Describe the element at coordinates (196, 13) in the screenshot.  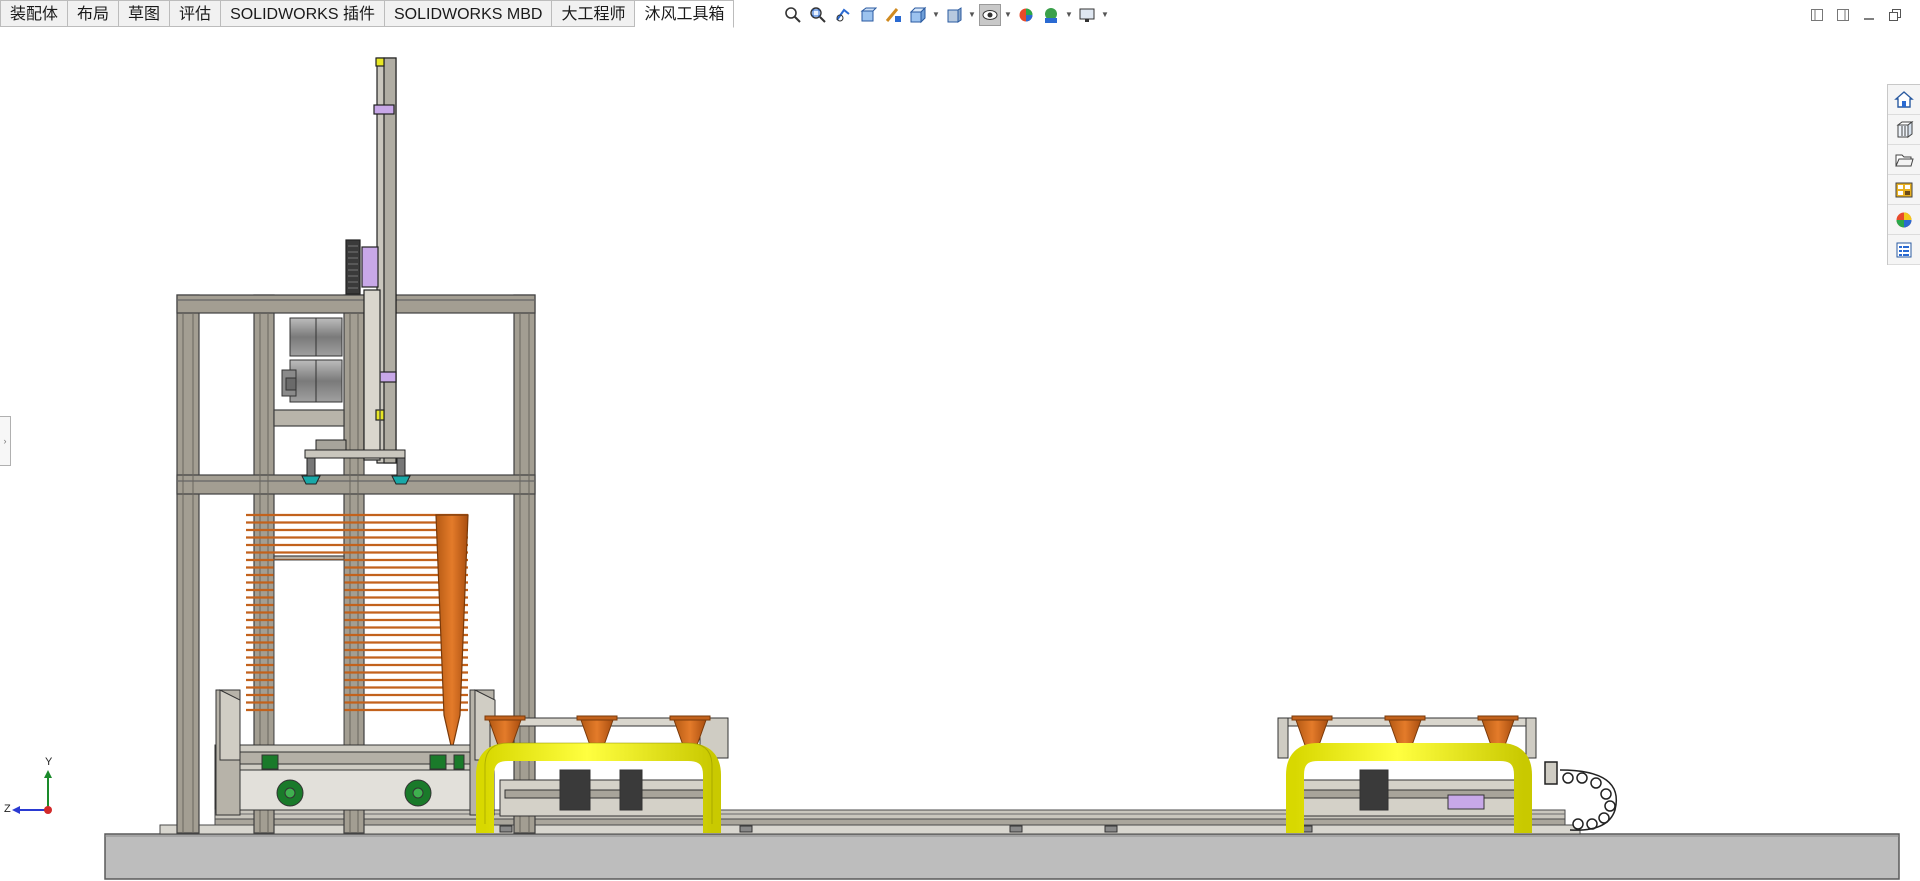
I see `command-tab: 评估` at that location.